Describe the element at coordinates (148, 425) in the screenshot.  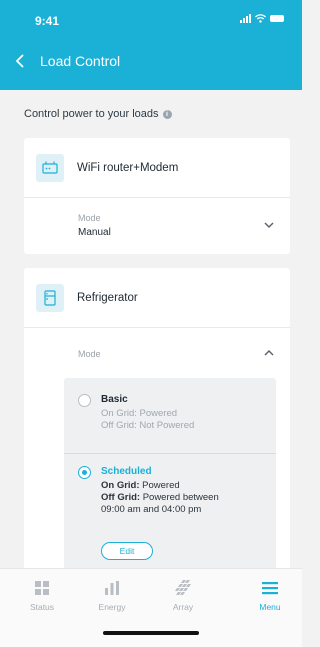
I see `off-grid-line: Off Grid: Not Powered` at that location.